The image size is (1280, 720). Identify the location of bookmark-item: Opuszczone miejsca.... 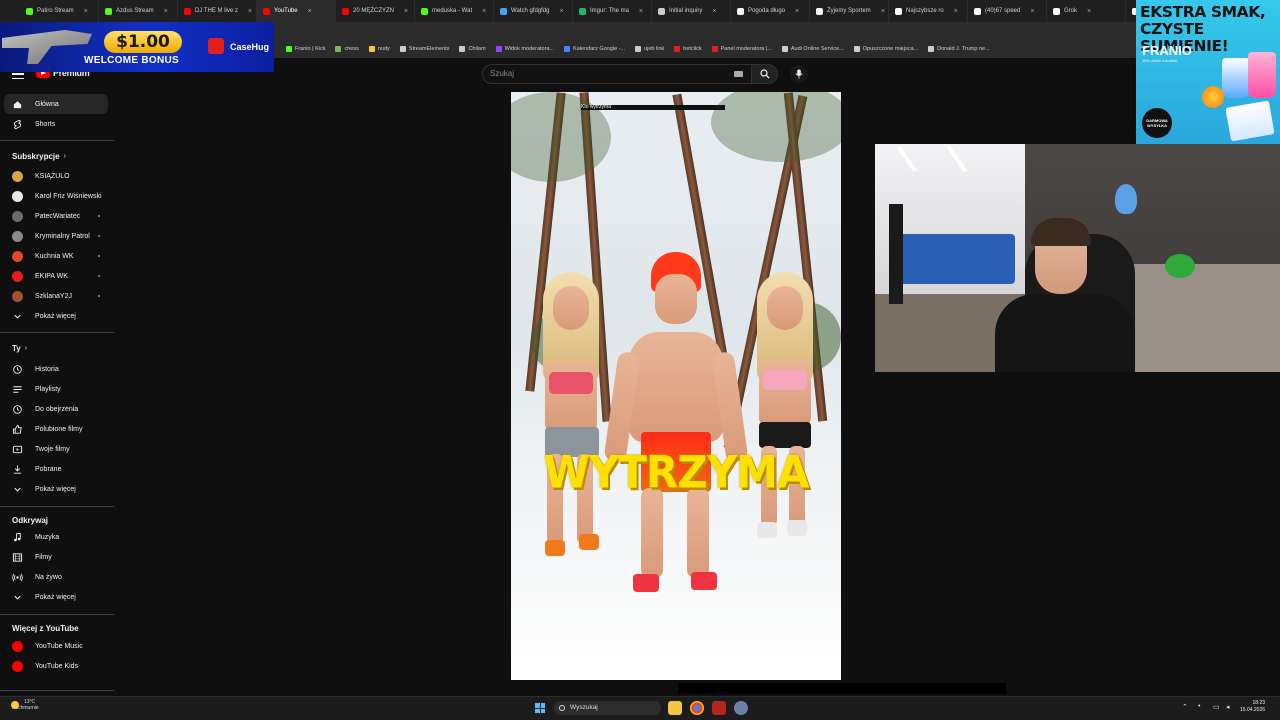
(885, 49).